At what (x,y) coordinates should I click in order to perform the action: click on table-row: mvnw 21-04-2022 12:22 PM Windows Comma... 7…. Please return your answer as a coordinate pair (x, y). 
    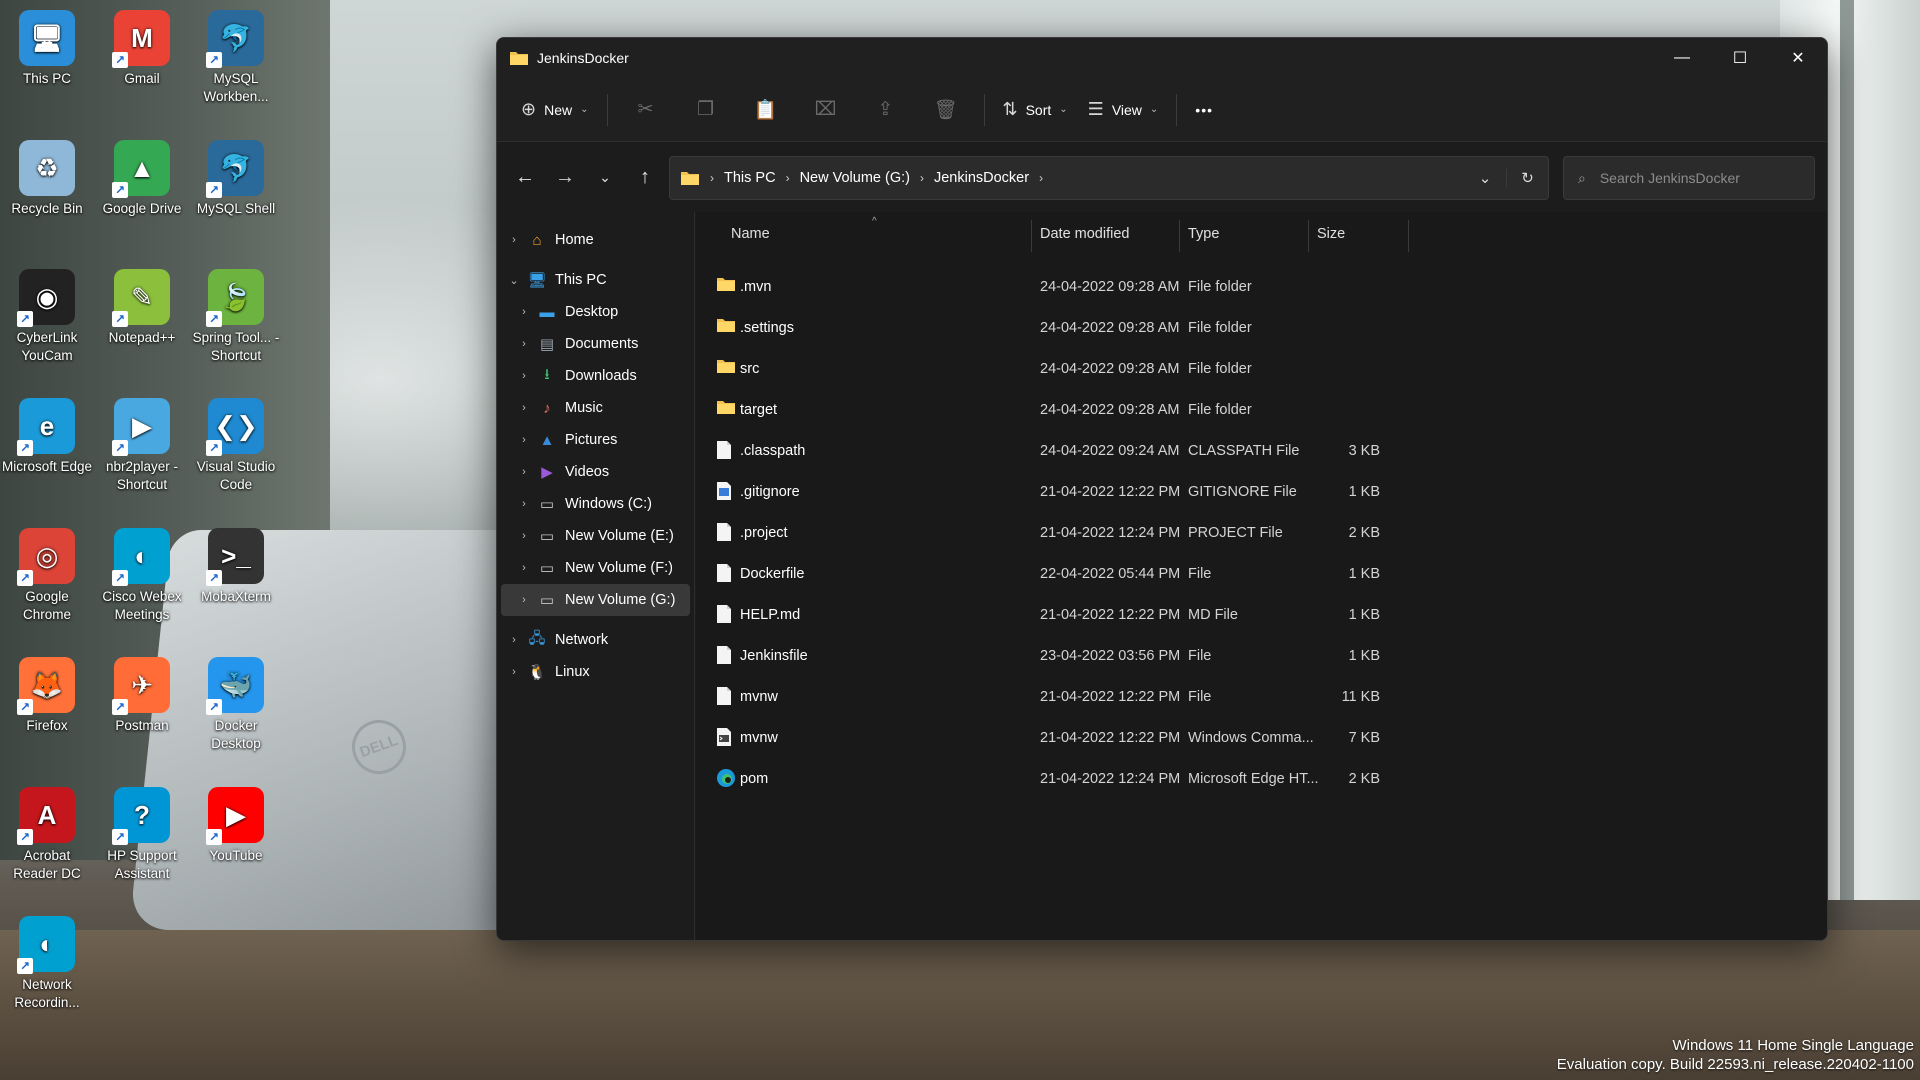
    Looking at the image, I should click on (1092, 739).